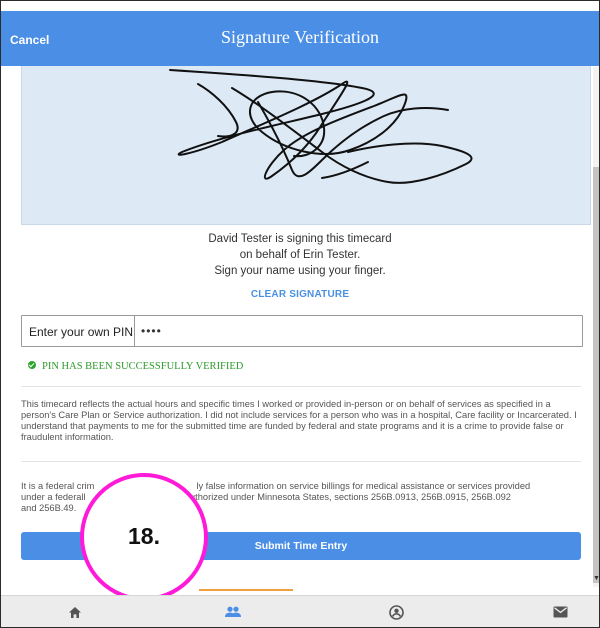 This screenshot has height=628, width=600. I want to click on mail-icon, so click(560, 612).